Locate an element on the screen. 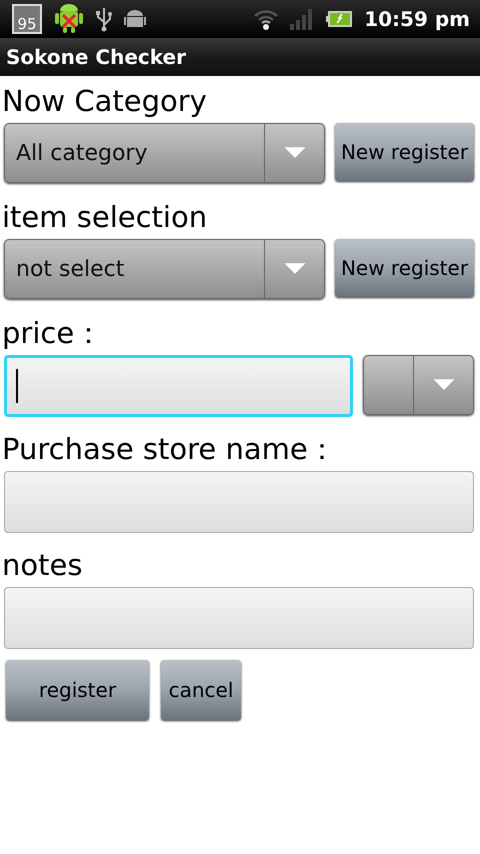 The image size is (480, 854). robot-error-icon is located at coordinates (69, 19).